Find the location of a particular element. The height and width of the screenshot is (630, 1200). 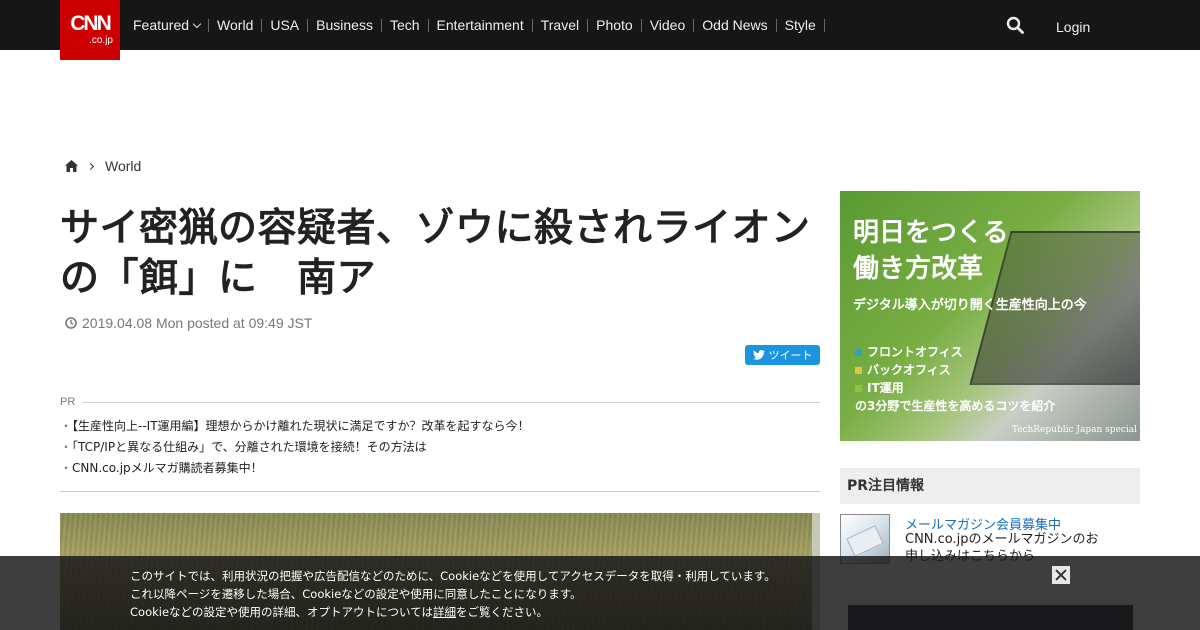

tweet-button: ツイート is located at coordinates (782, 355).